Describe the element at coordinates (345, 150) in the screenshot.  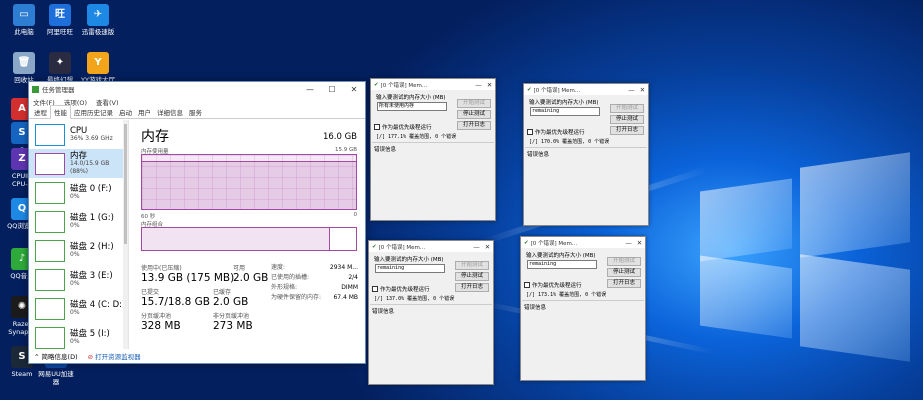
I see `usage-max: 15.9 GB` at that location.